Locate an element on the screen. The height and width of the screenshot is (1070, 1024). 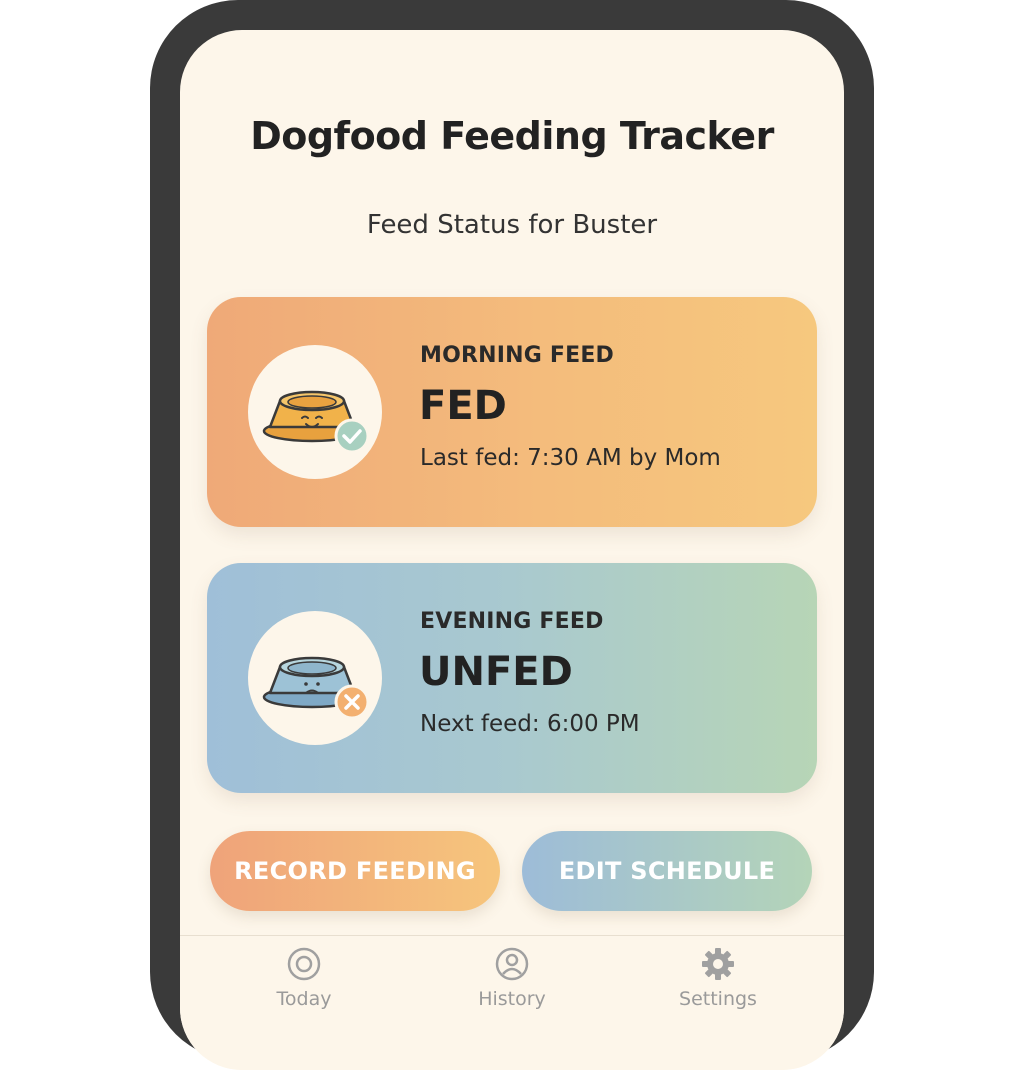
nav-label-settings: Settings is located at coordinates (718, 999).